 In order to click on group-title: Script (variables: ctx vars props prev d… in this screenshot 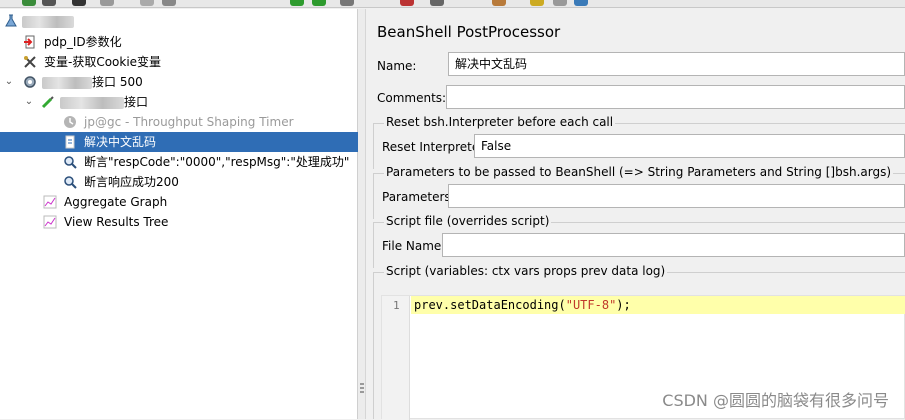, I will do `click(526, 271)`.